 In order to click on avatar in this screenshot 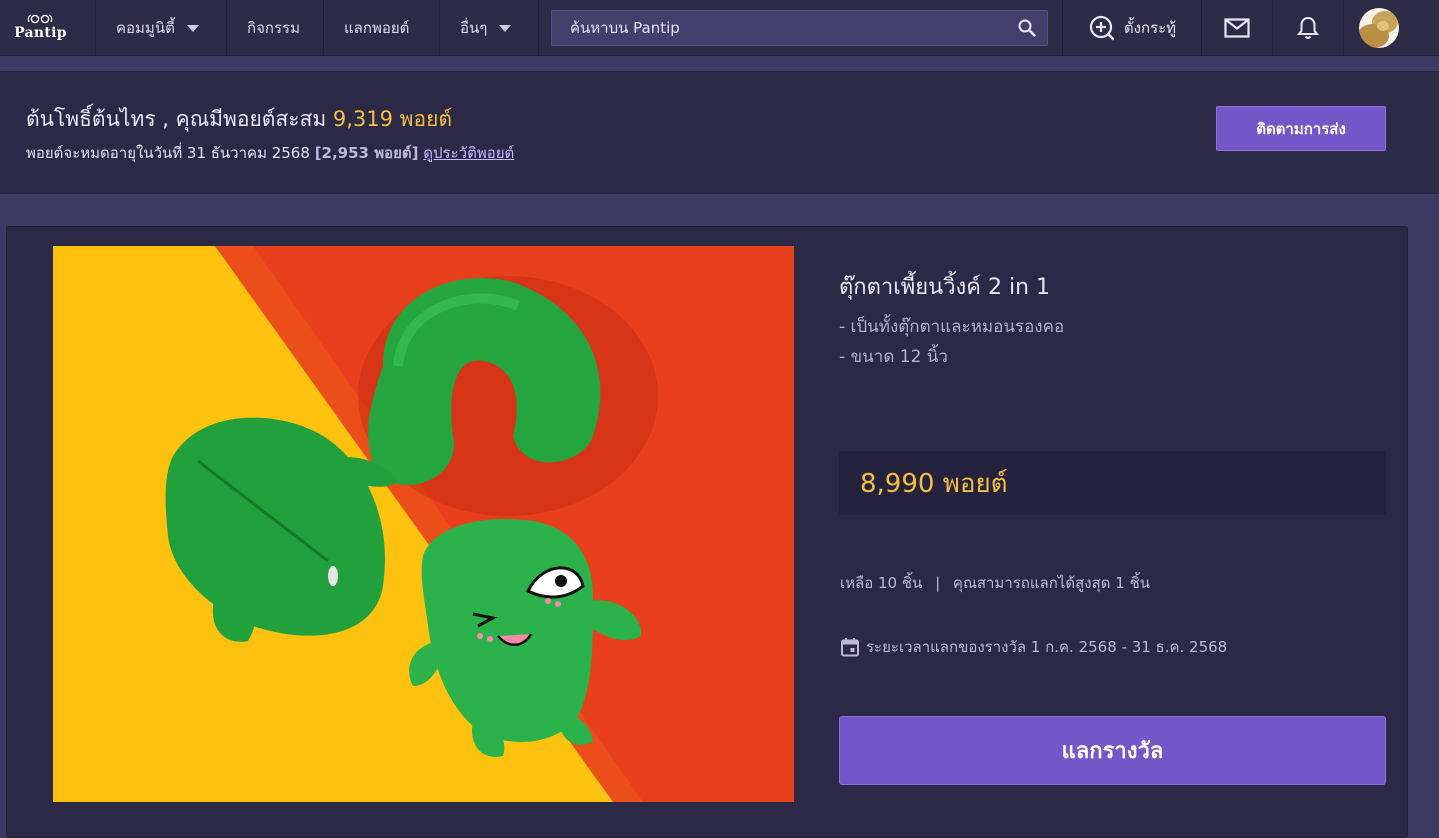, I will do `click(1379, 27)`.